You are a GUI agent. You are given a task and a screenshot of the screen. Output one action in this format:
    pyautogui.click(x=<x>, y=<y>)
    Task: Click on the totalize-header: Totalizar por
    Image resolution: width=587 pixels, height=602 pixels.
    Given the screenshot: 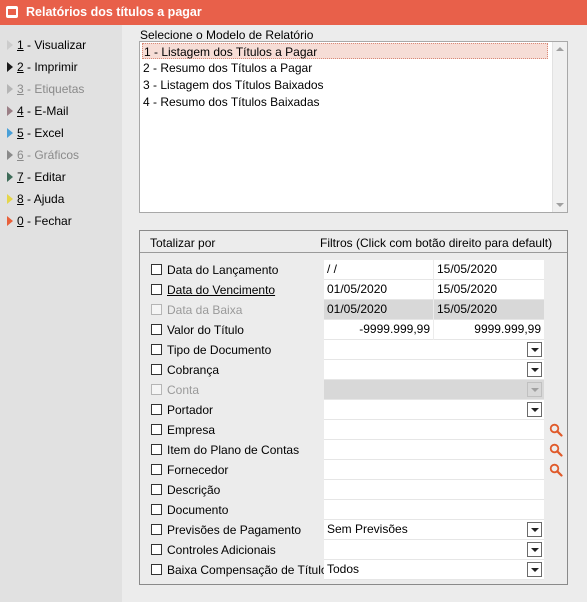 What is the action you would take?
    pyautogui.click(x=183, y=243)
    